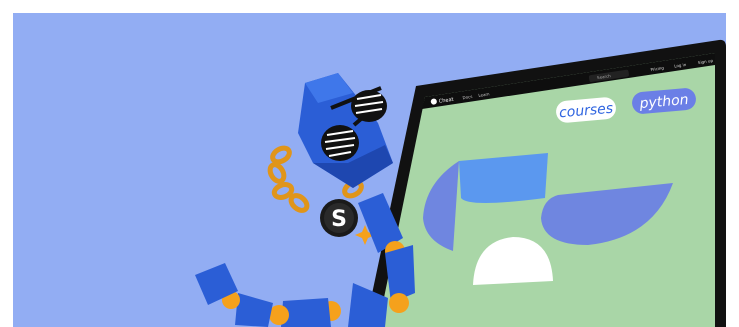 The image size is (739, 327). Describe the element at coordinates (339, 219) in the screenshot. I see `badge-letter: S` at that location.